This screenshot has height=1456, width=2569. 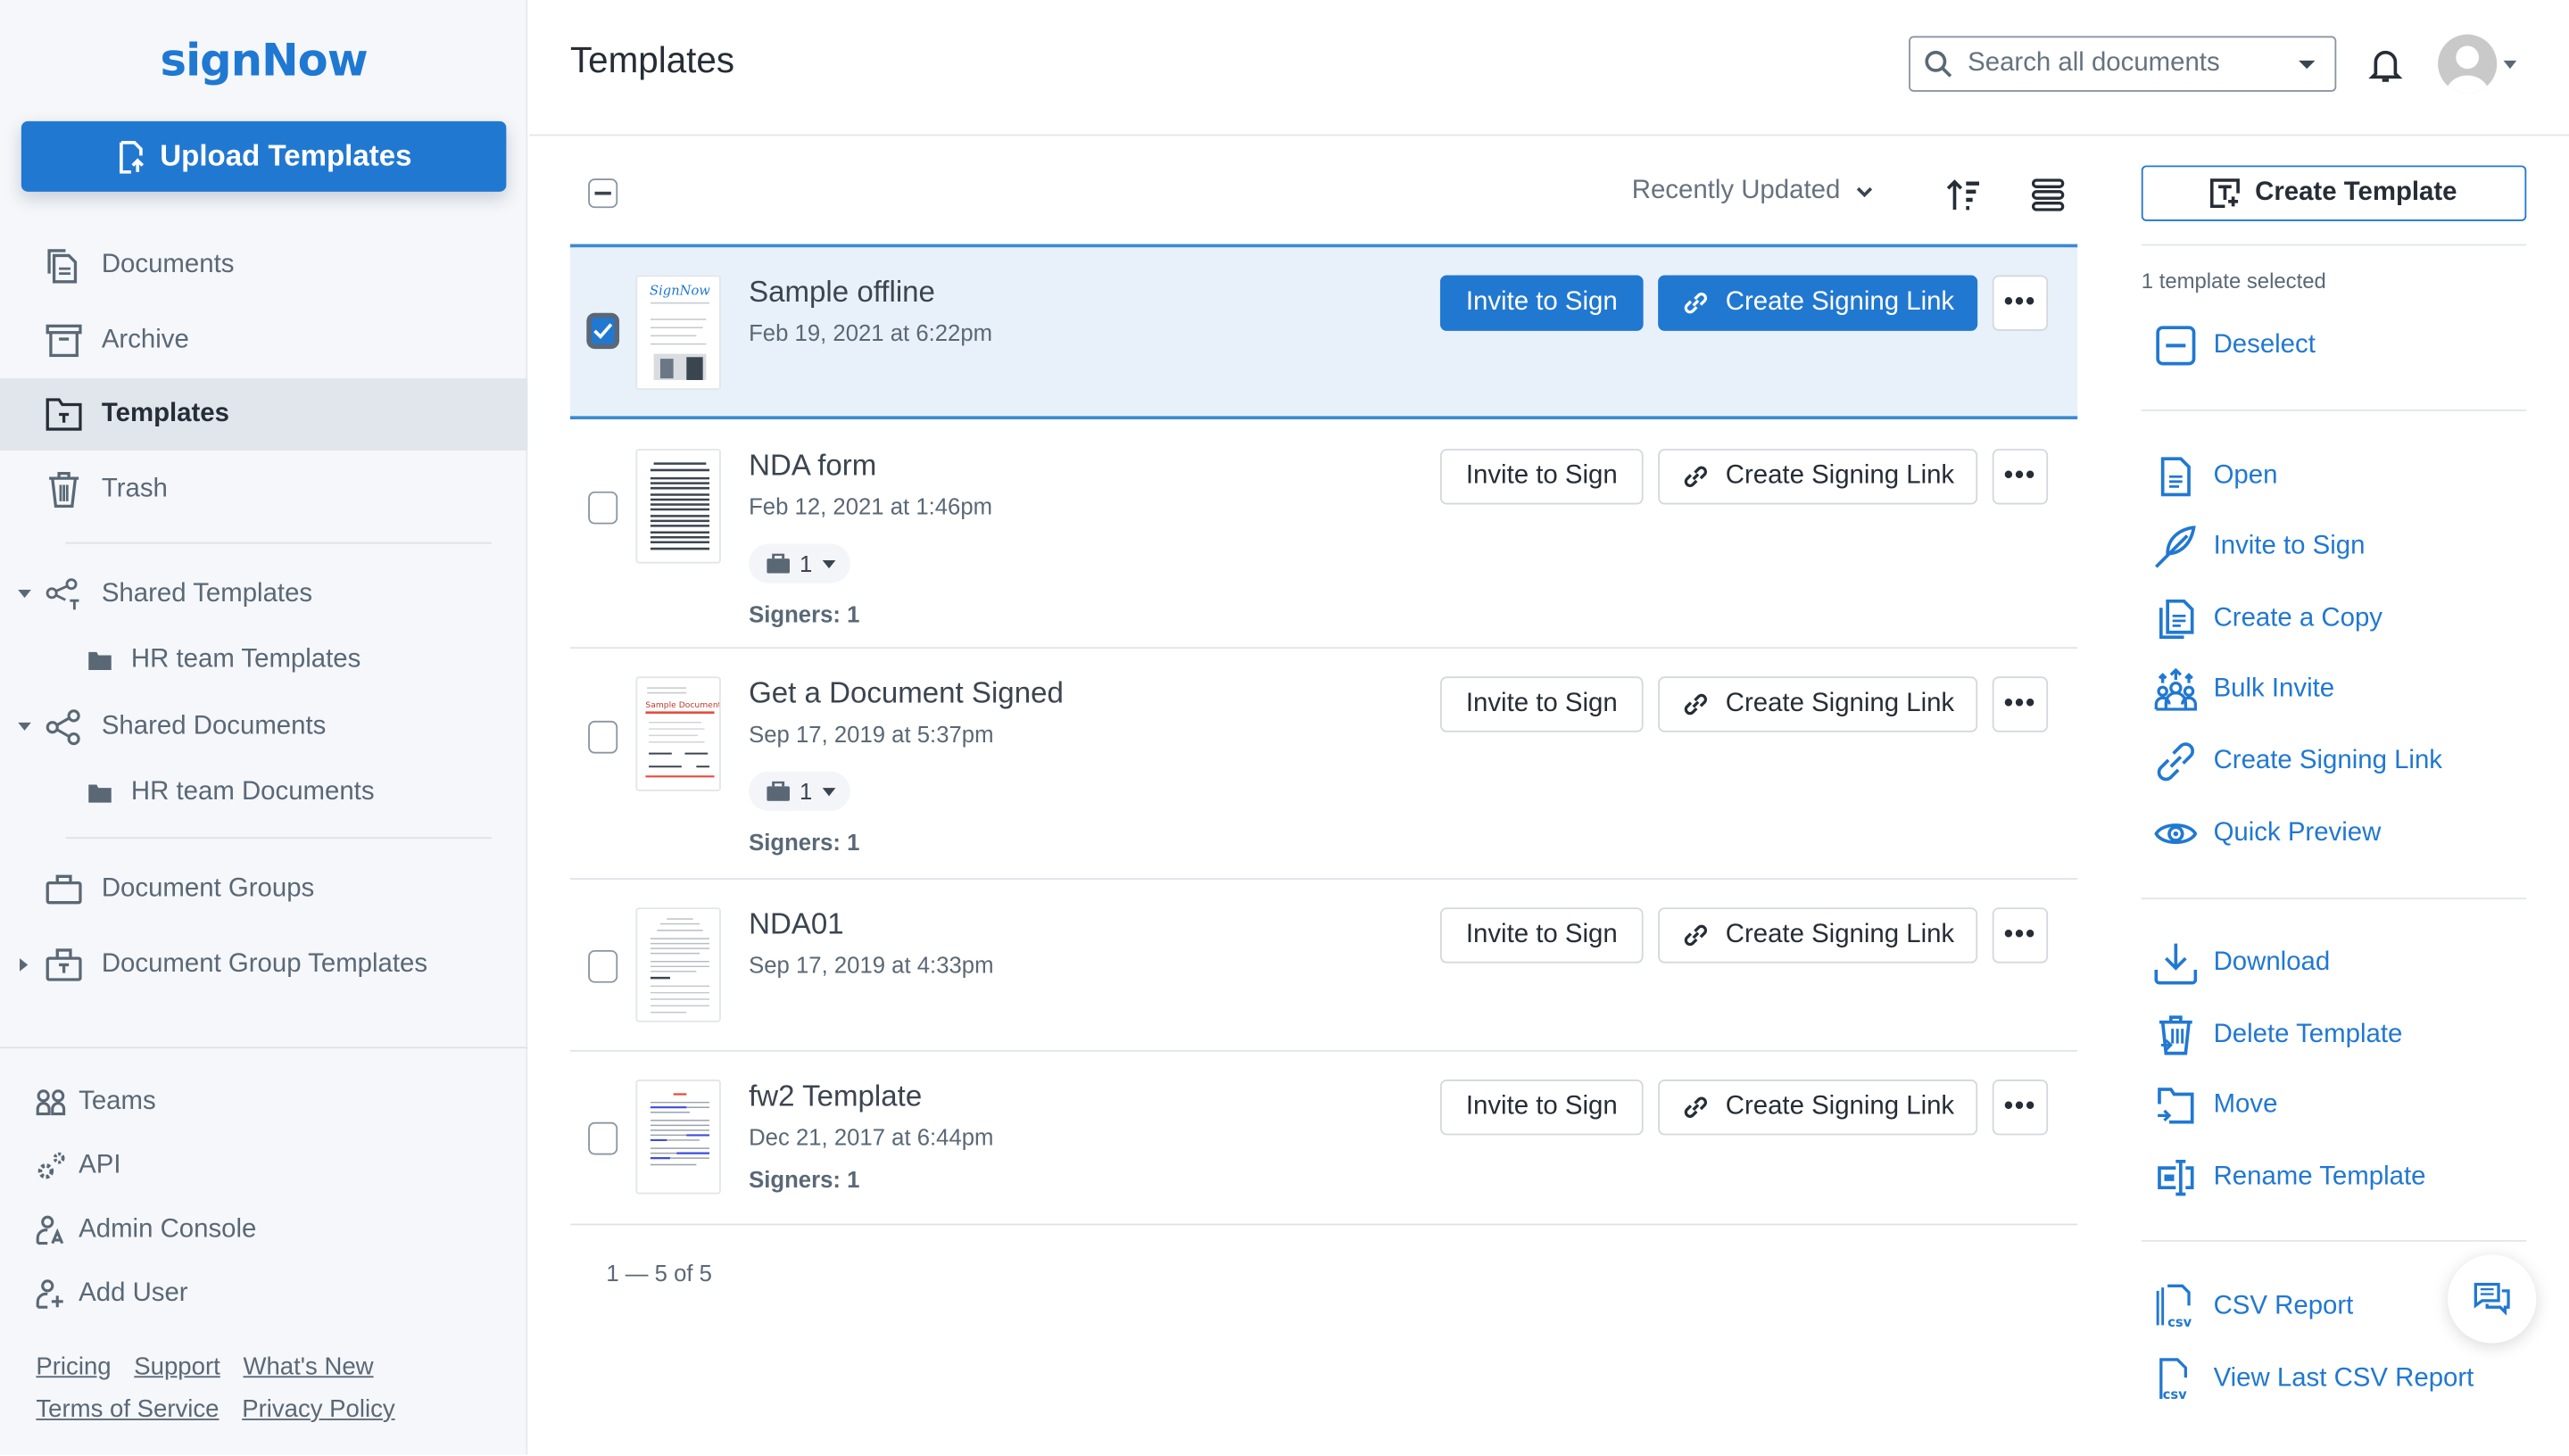 I want to click on sidebar-item-teams: Teams, so click(x=96, y=1102).